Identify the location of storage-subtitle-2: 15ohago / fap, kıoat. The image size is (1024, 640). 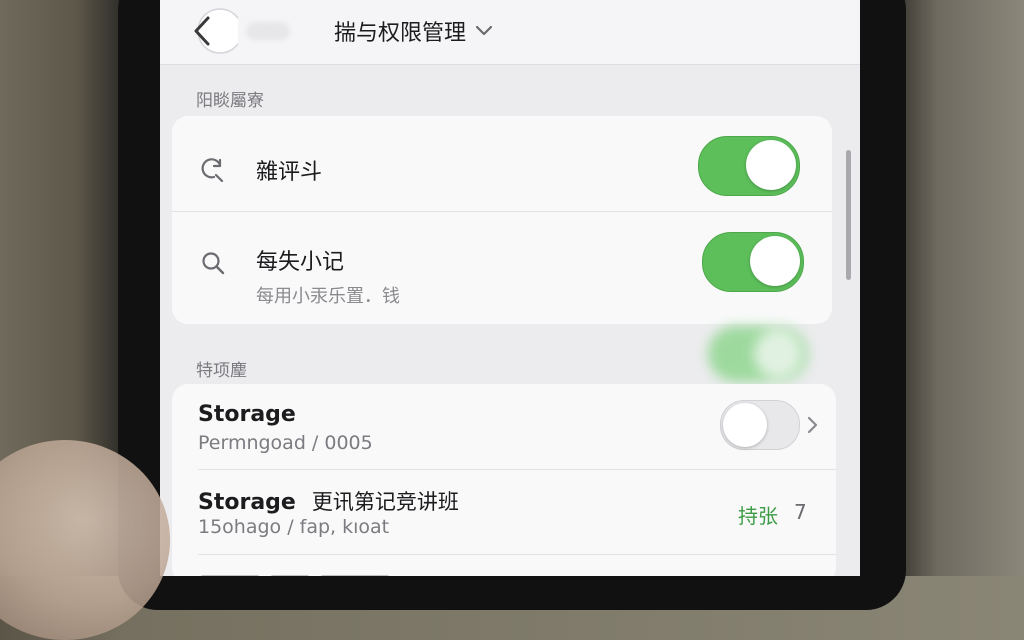
(294, 527).